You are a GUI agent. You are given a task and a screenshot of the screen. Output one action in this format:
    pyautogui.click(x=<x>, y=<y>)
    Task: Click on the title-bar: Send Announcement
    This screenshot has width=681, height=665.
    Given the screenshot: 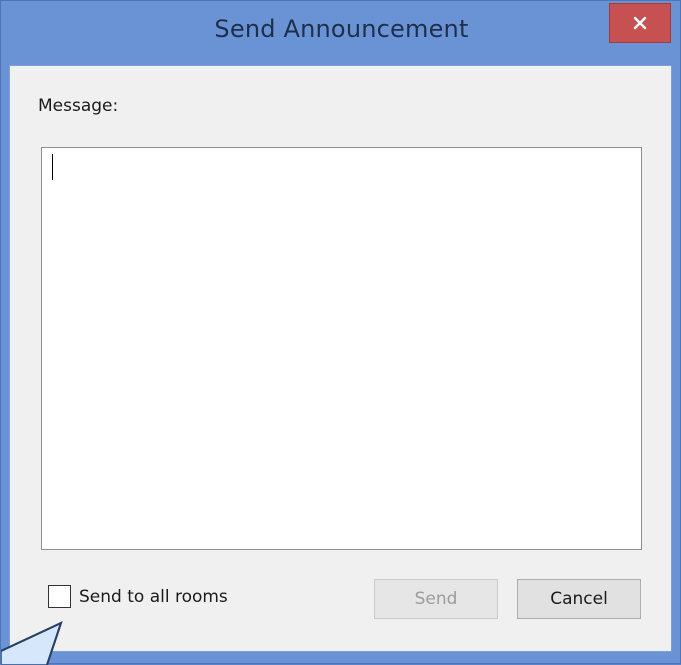 What is the action you would take?
    pyautogui.click(x=341, y=33)
    